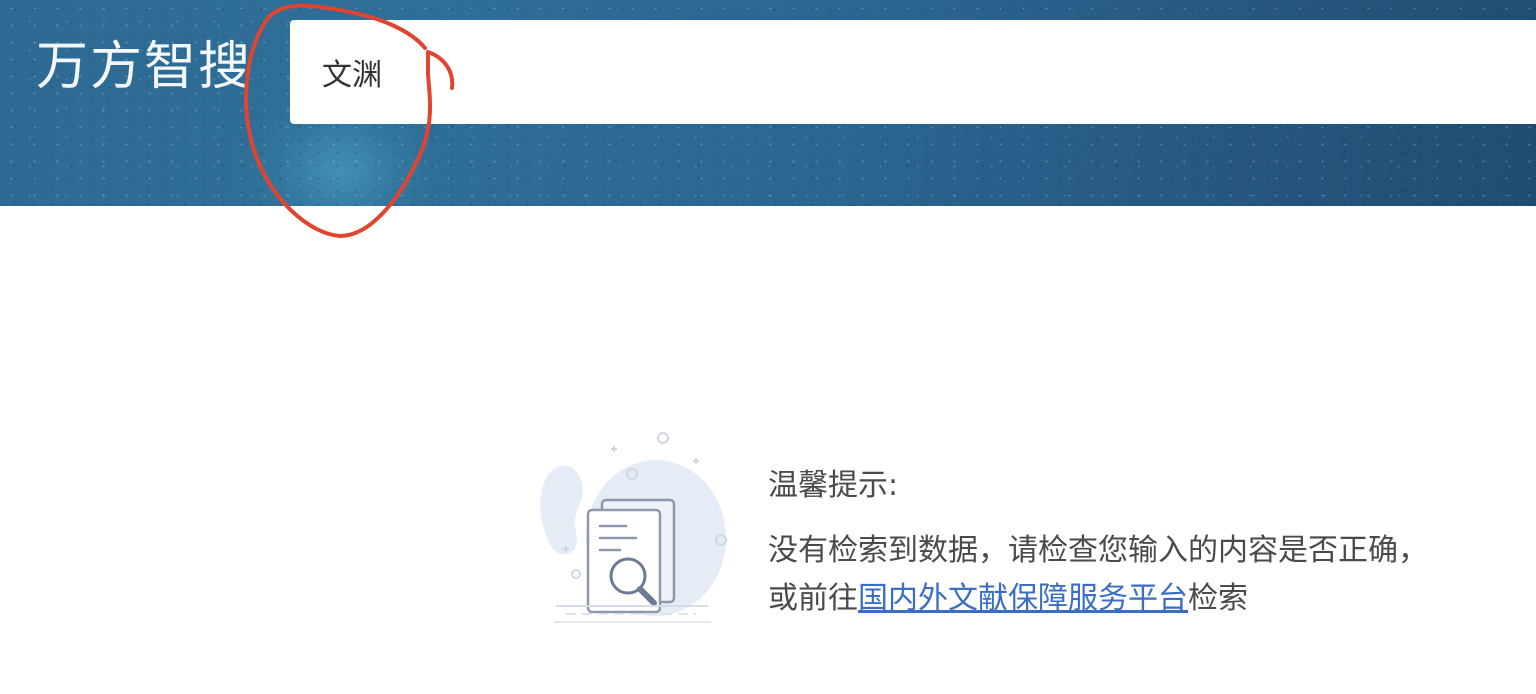 This screenshot has width=1536, height=694. I want to click on site-logo: 万方智搜, so click(144, 67).